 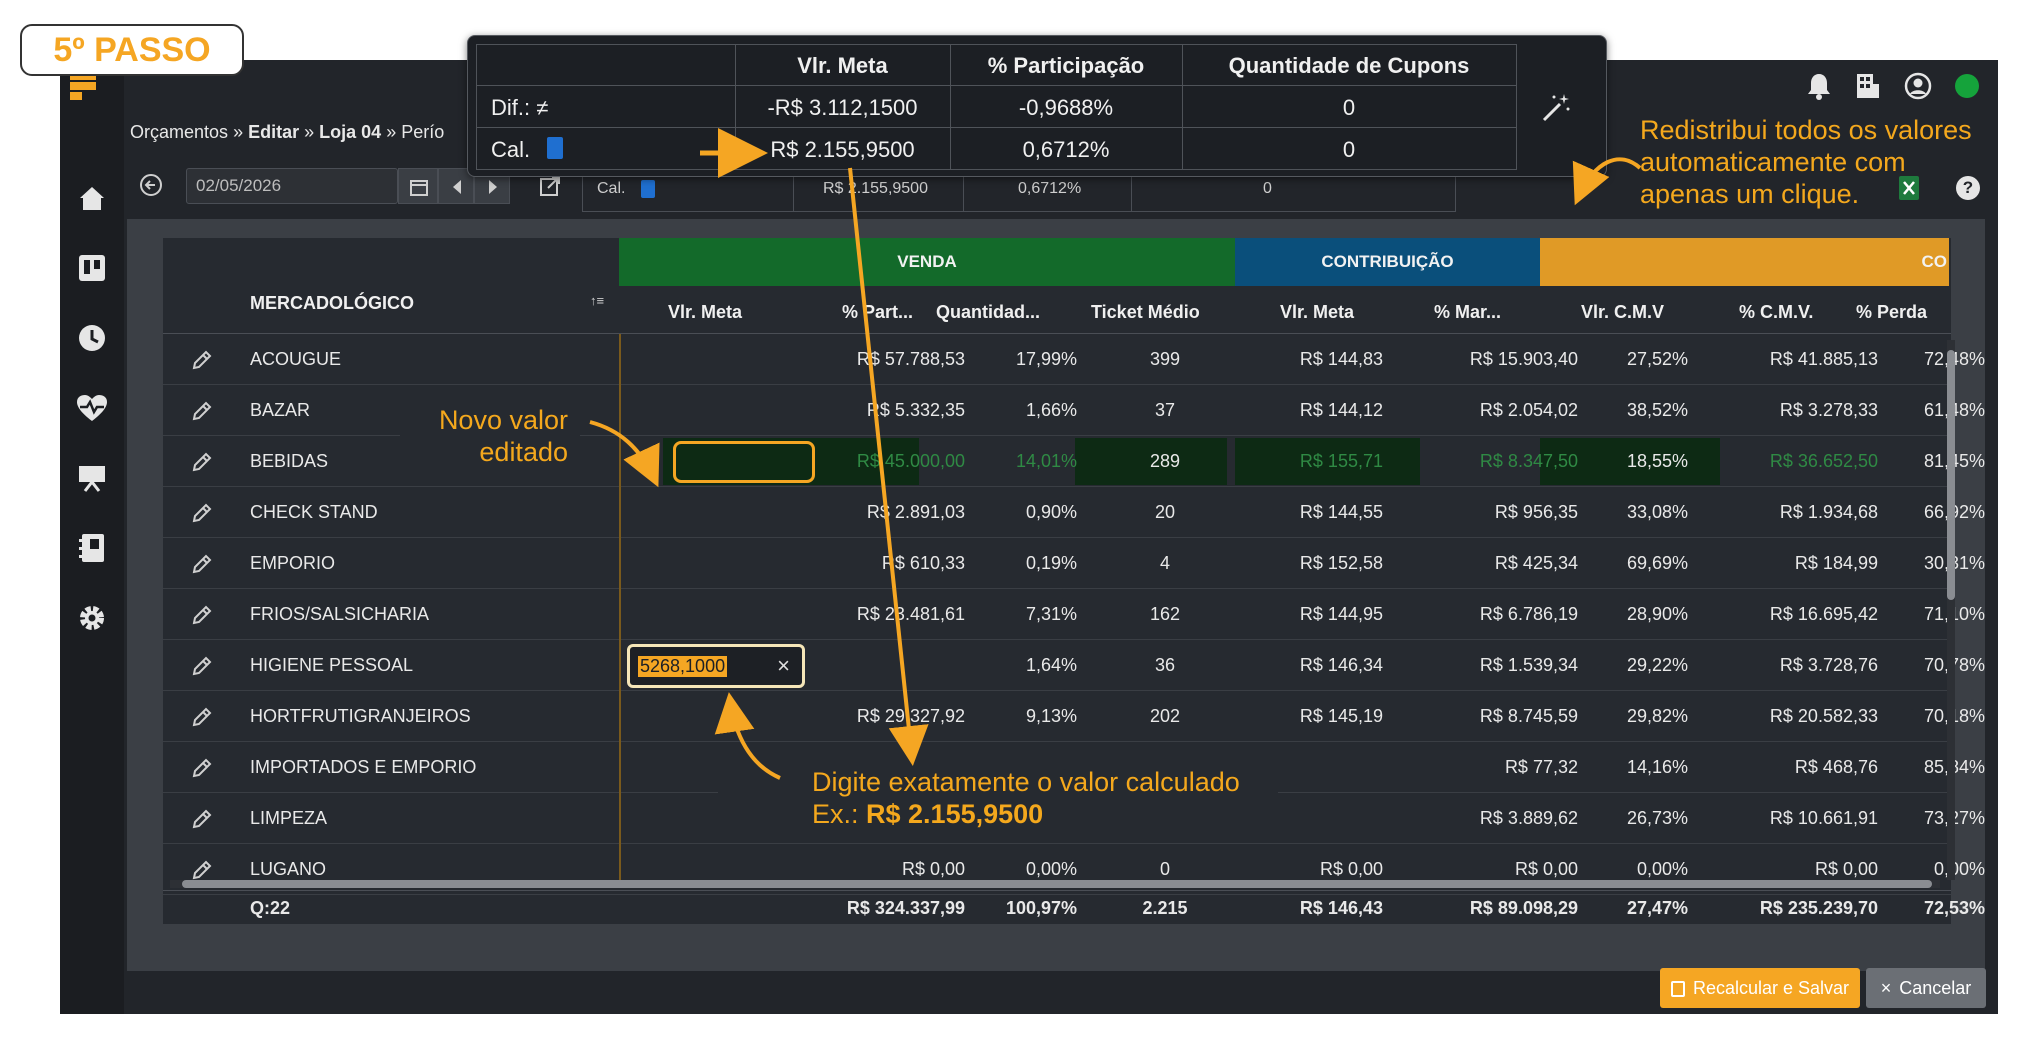 What do you see at coordinates (1607, 181) in the screenshot?
I see `arrow-to-wand` at bounding box center [1607, 181].